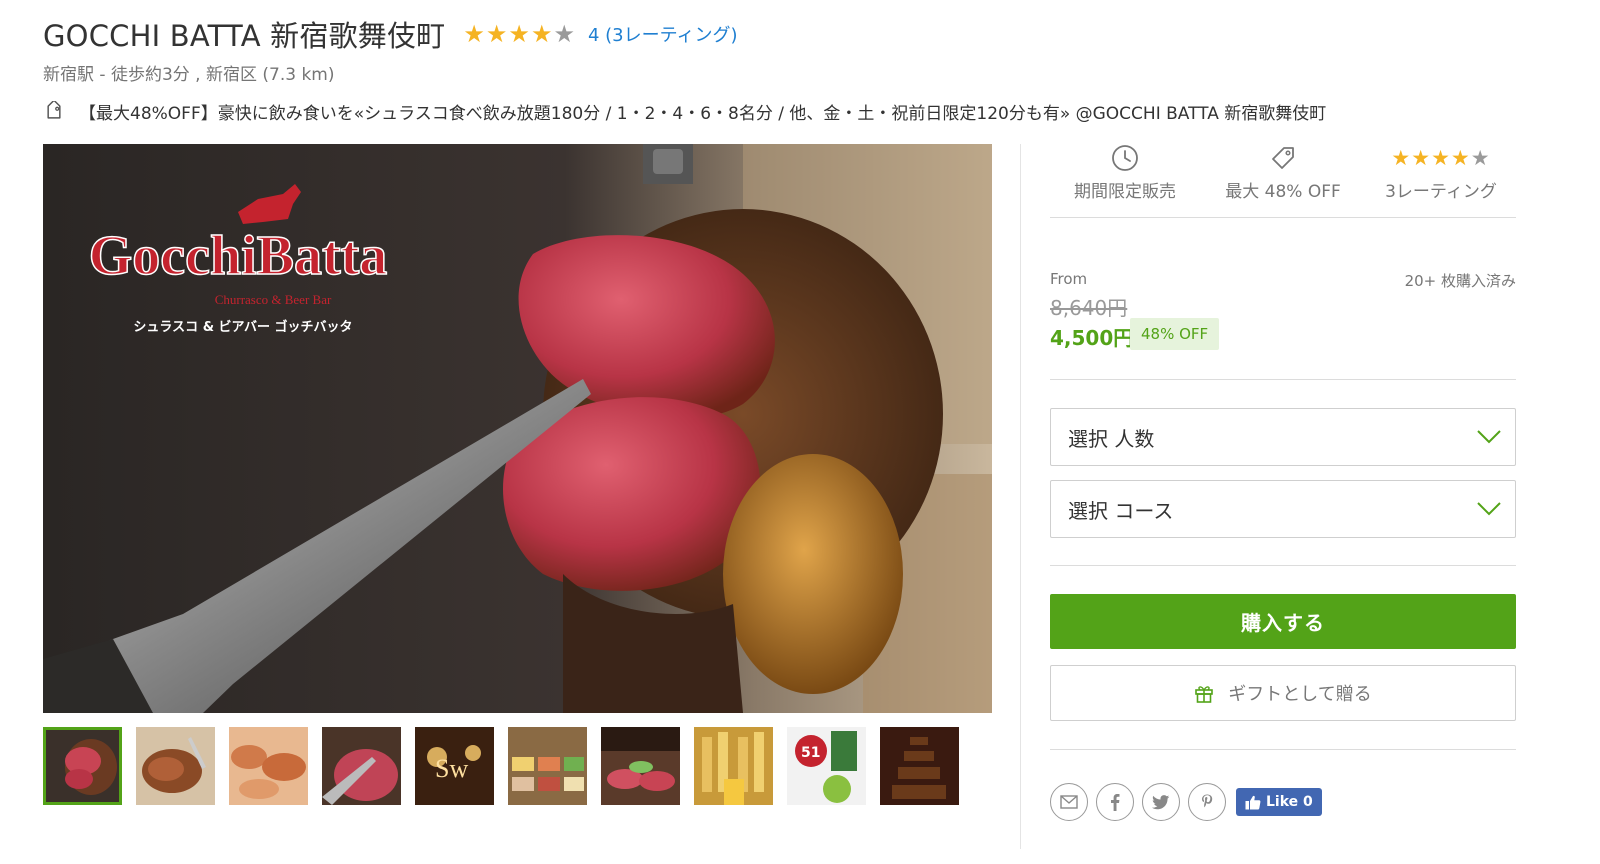  I want to click on logo-jp-text: シュラスコ & ビアバー ゴッチバッタ, so click(242, 327).